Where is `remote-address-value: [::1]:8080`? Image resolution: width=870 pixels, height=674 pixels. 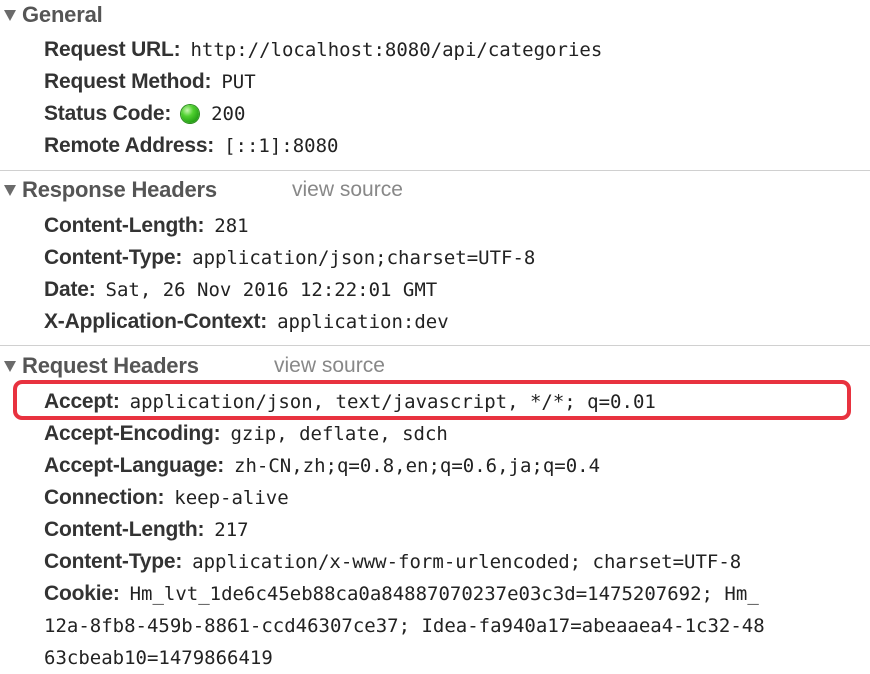 remote-address-value: [::1]:8080 is located at coordinates (281, 146).